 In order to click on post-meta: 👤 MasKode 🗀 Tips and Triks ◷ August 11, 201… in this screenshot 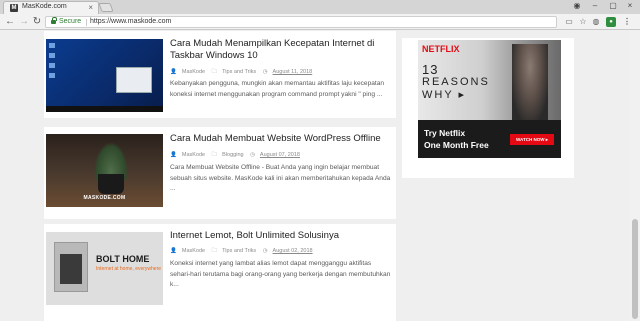, I will do `click(243, 72)`.